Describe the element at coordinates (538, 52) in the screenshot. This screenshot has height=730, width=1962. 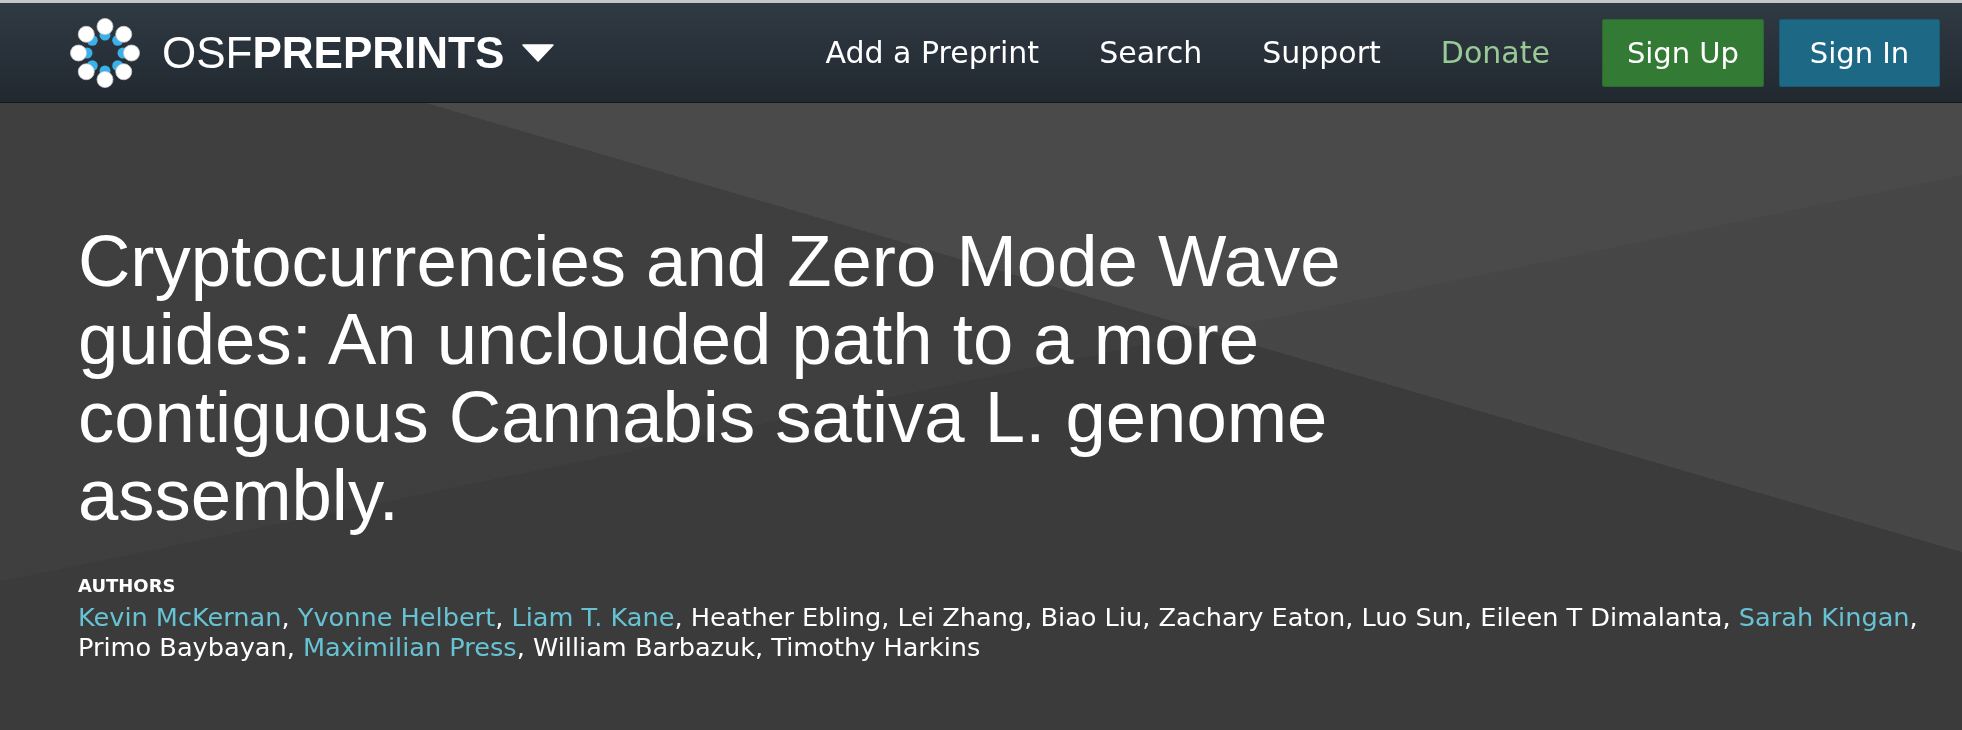
I see `caret-down-icon` at that location.